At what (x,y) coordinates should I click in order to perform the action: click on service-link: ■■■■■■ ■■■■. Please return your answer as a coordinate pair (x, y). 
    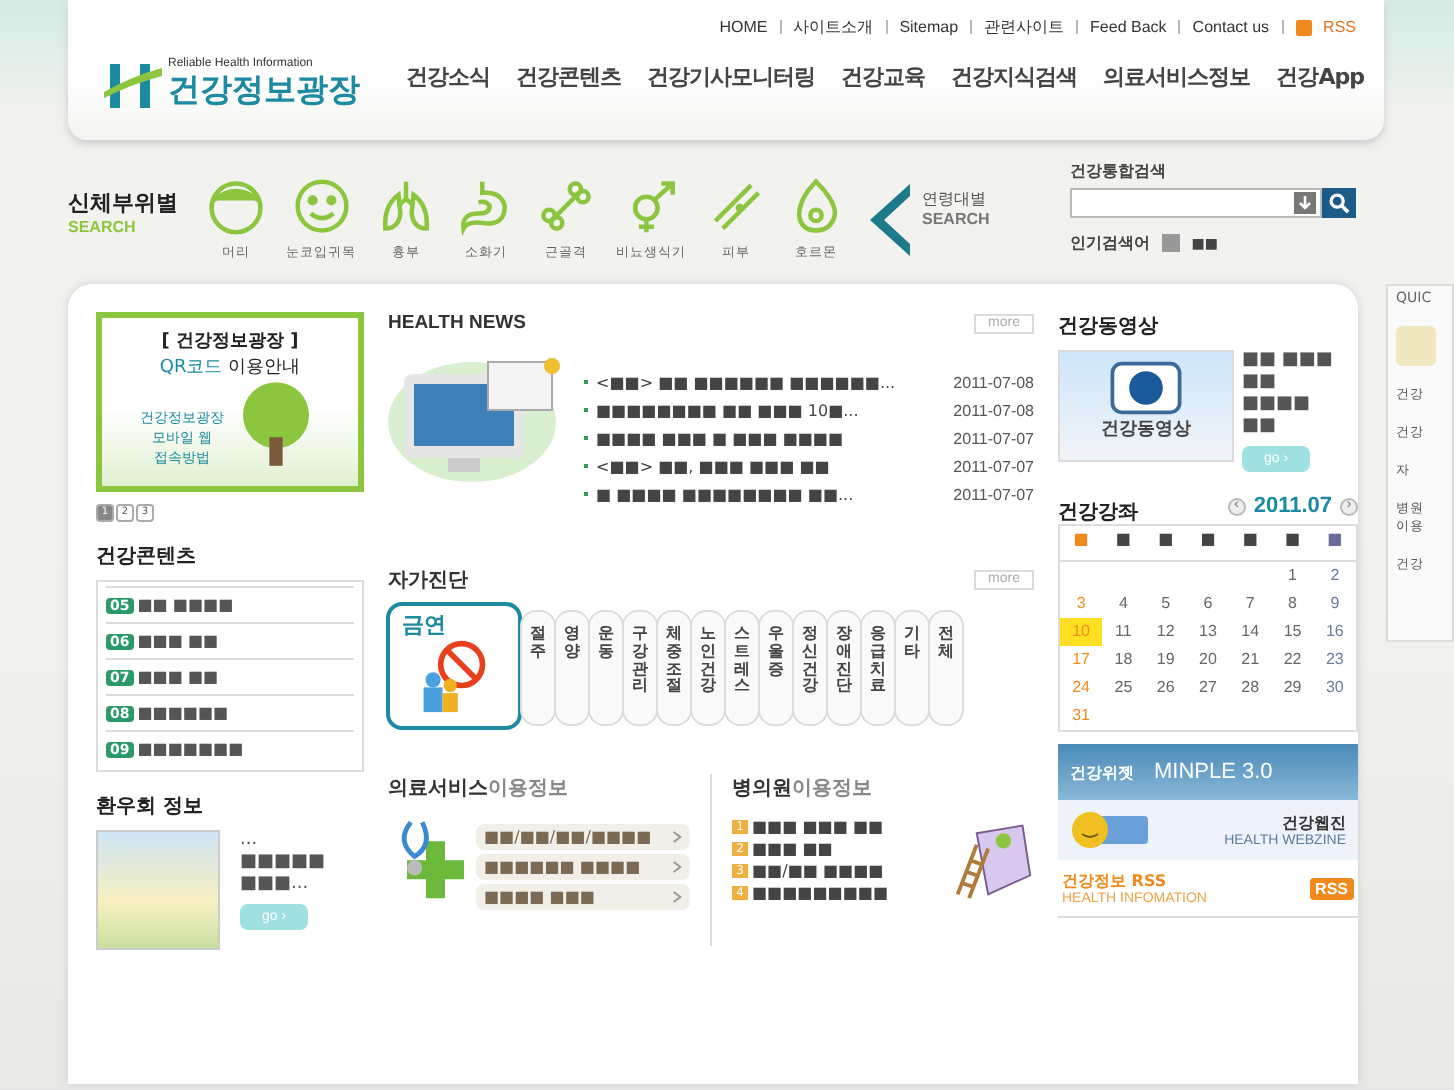
    Looking at the image, I should click on (583, 866).